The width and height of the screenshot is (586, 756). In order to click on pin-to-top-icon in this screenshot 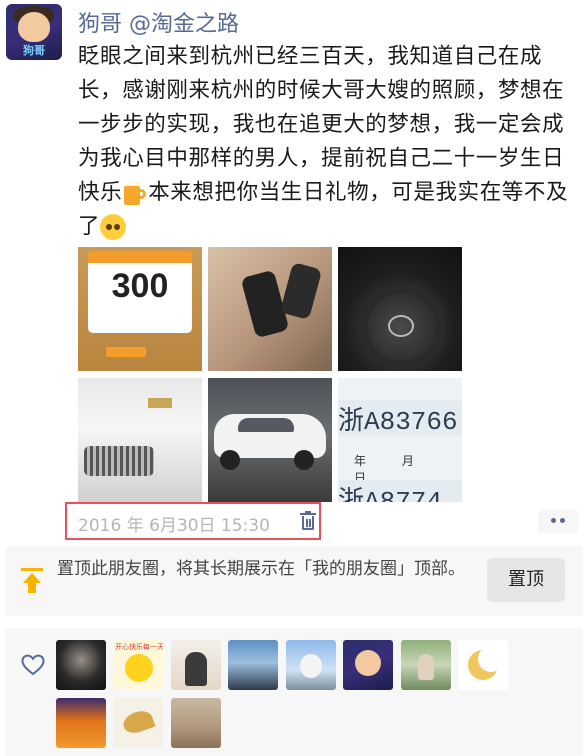, I will do `click(32, 581)`.